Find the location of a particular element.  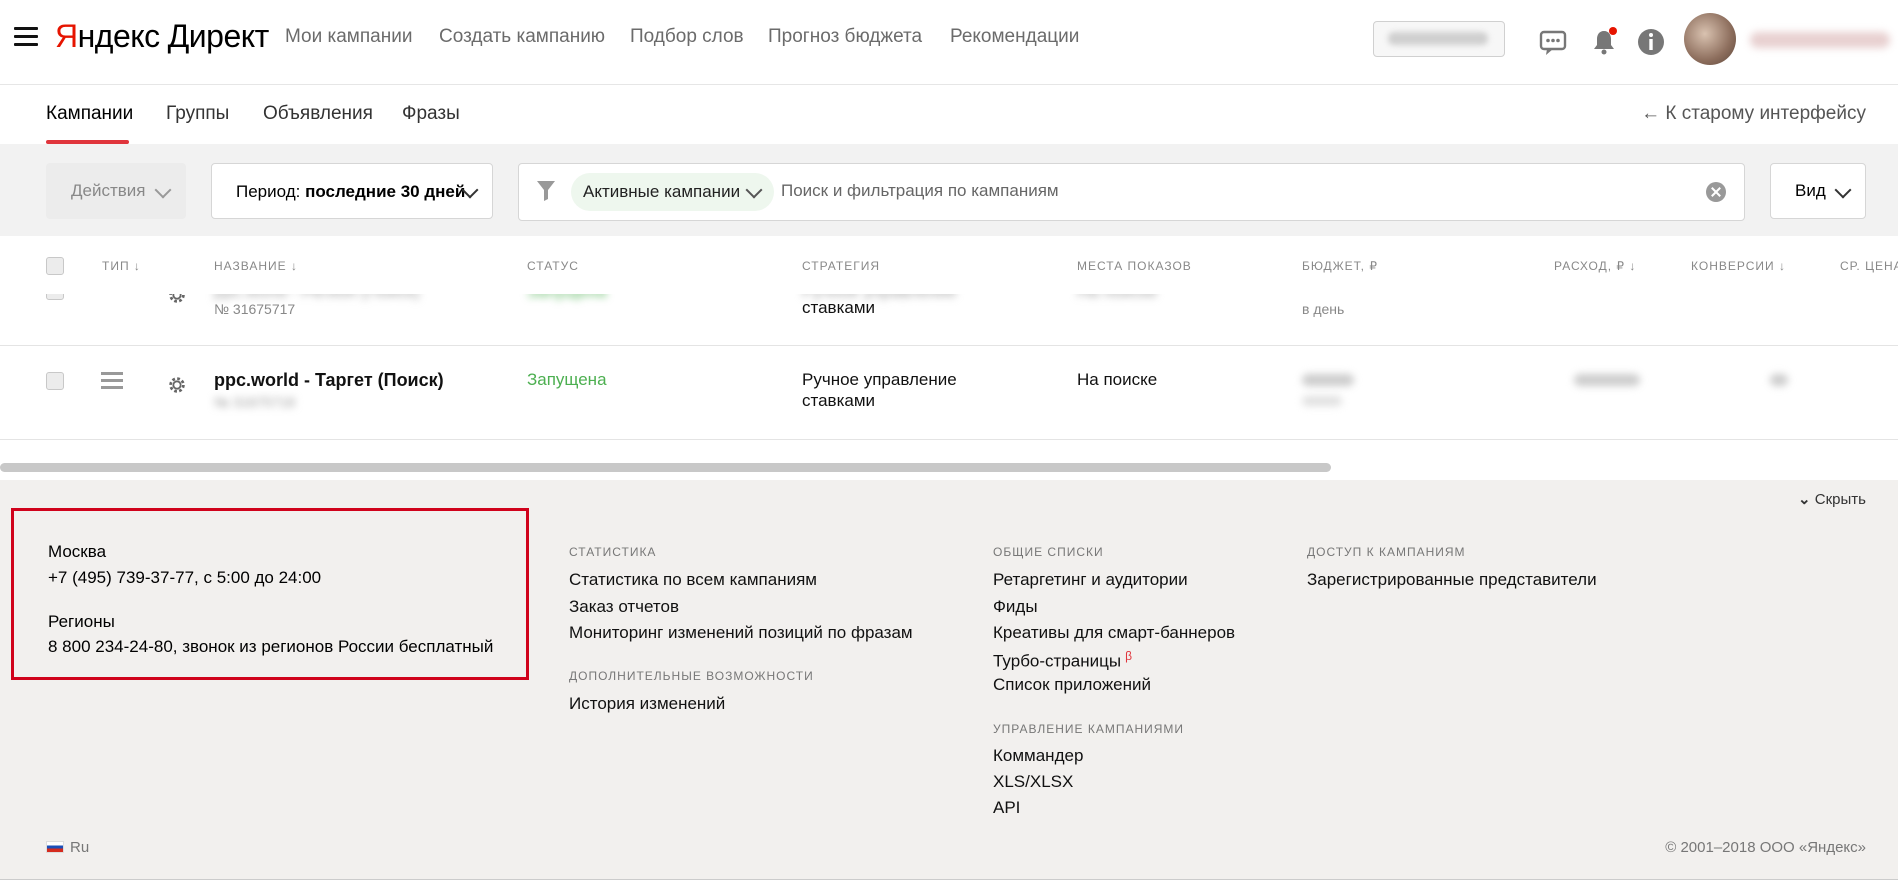

hide-footer-button: ⌄ Скрыть is located at coordinates (1832, 499).